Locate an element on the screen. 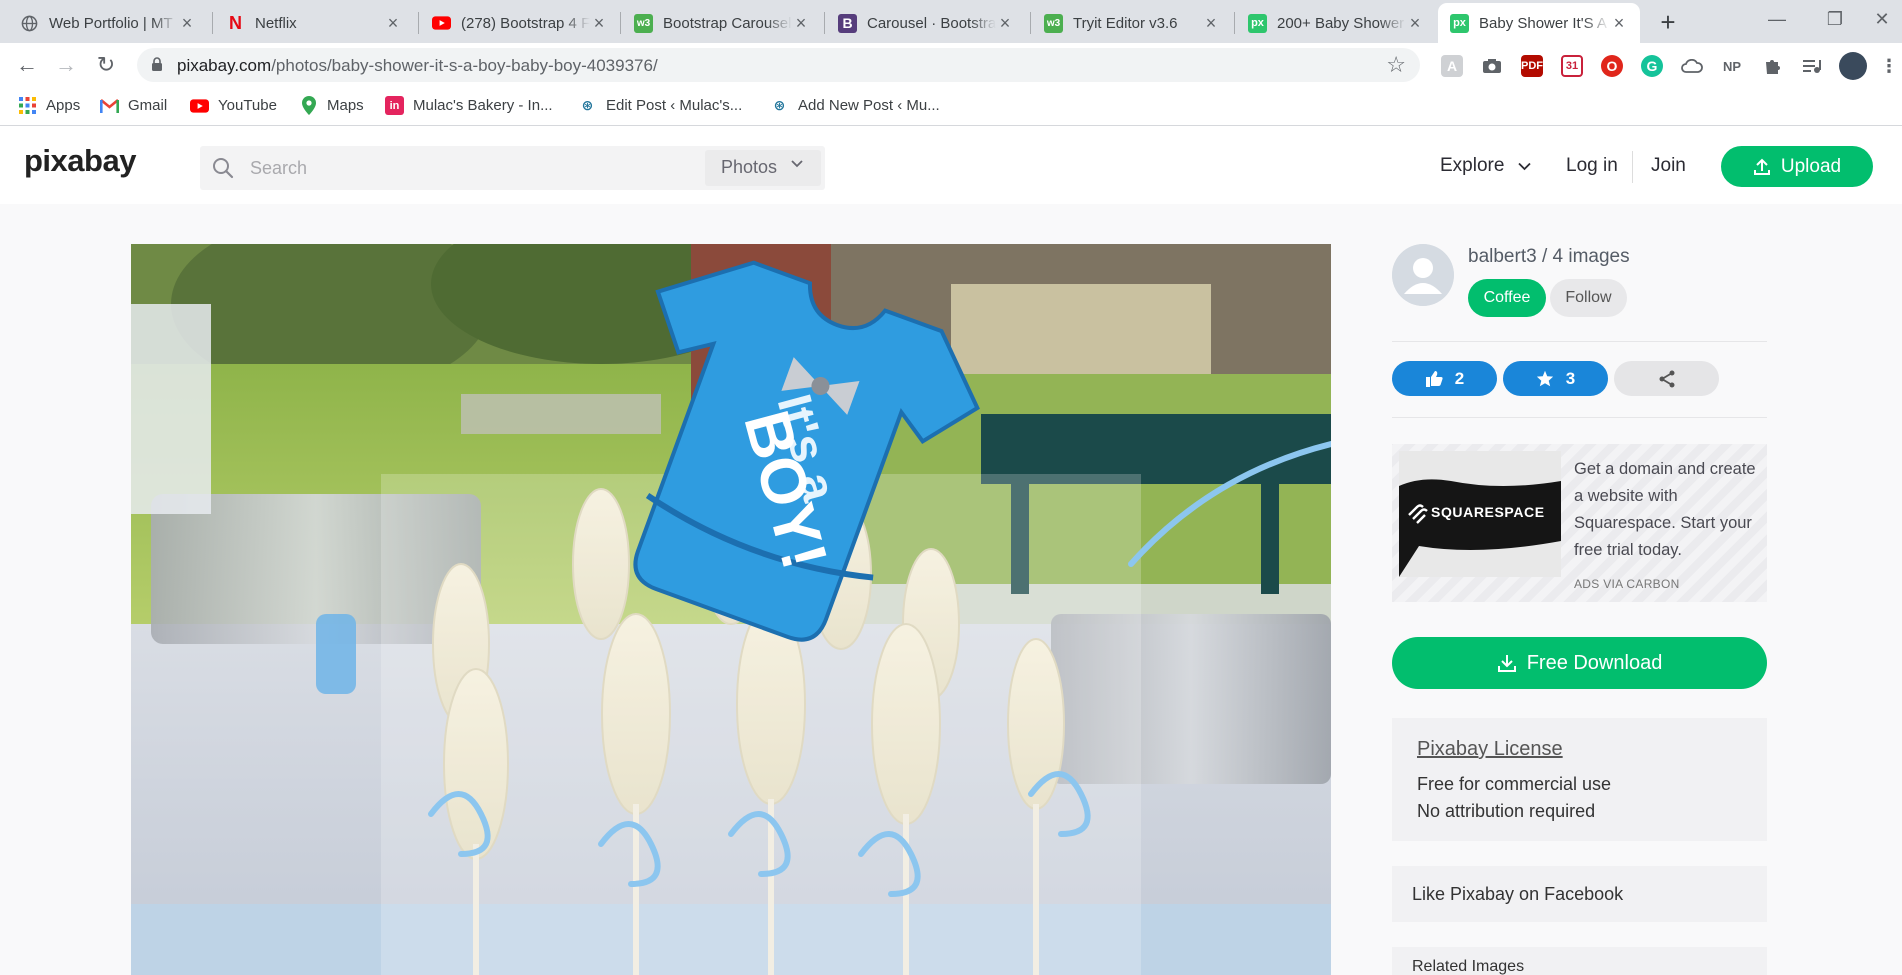 The width and height of the screenshot is (1902, 975). upload-button: Upload is located at coordinates (1797, 166).